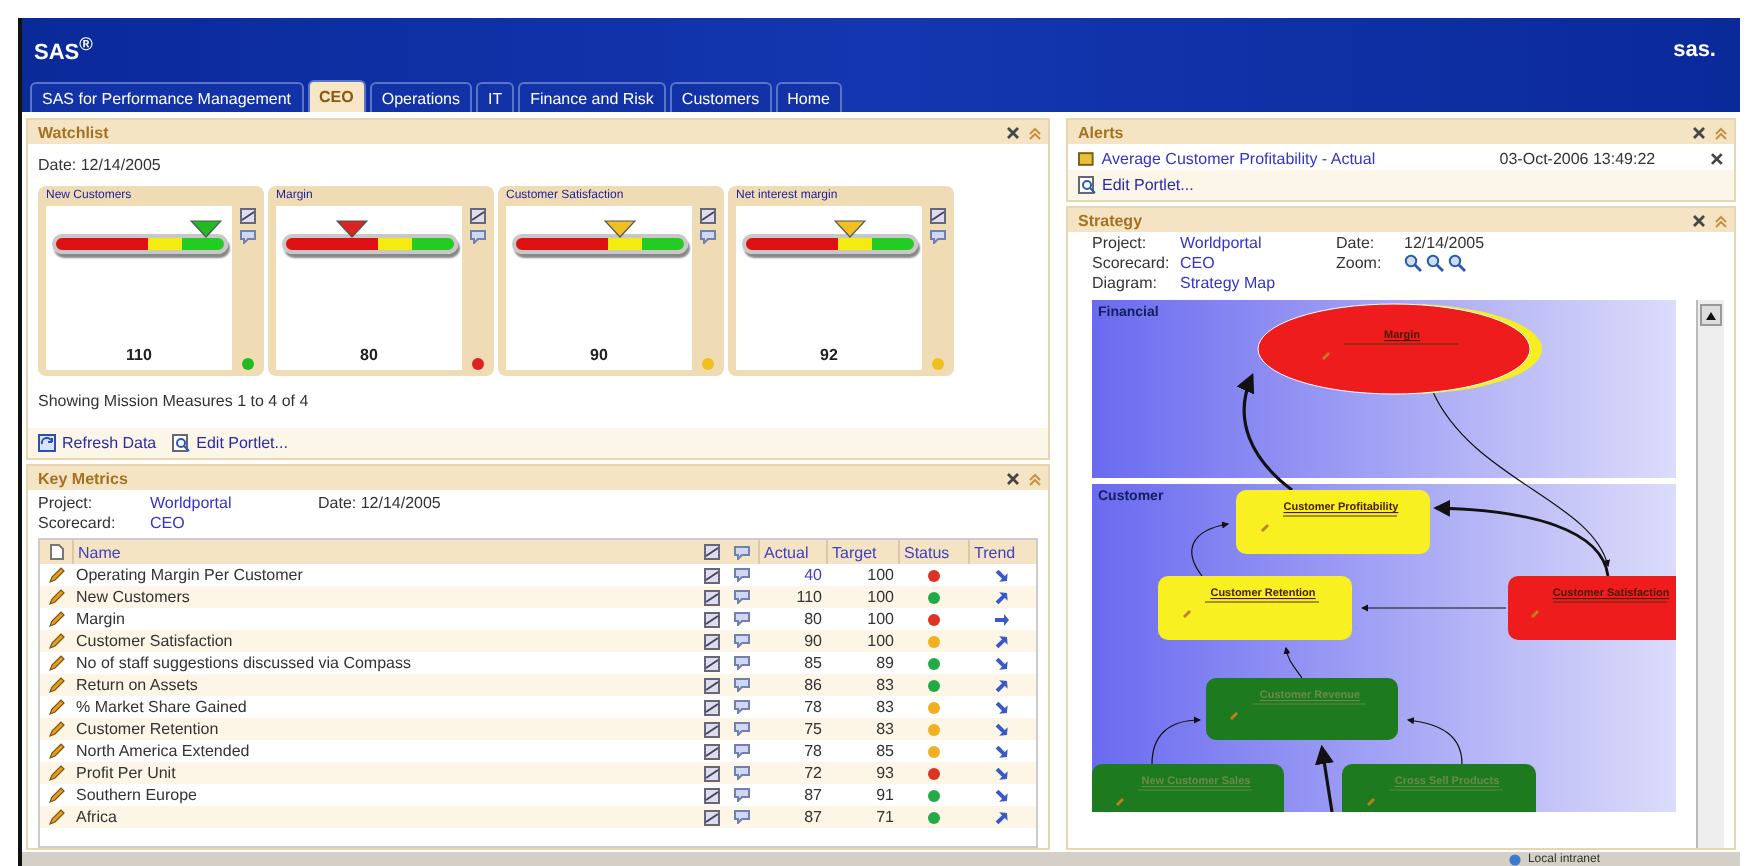 The width and height of the screenshot is (1760, 866). I want to click on nav-tab: SAS for Performance Management, so click(167, 97).